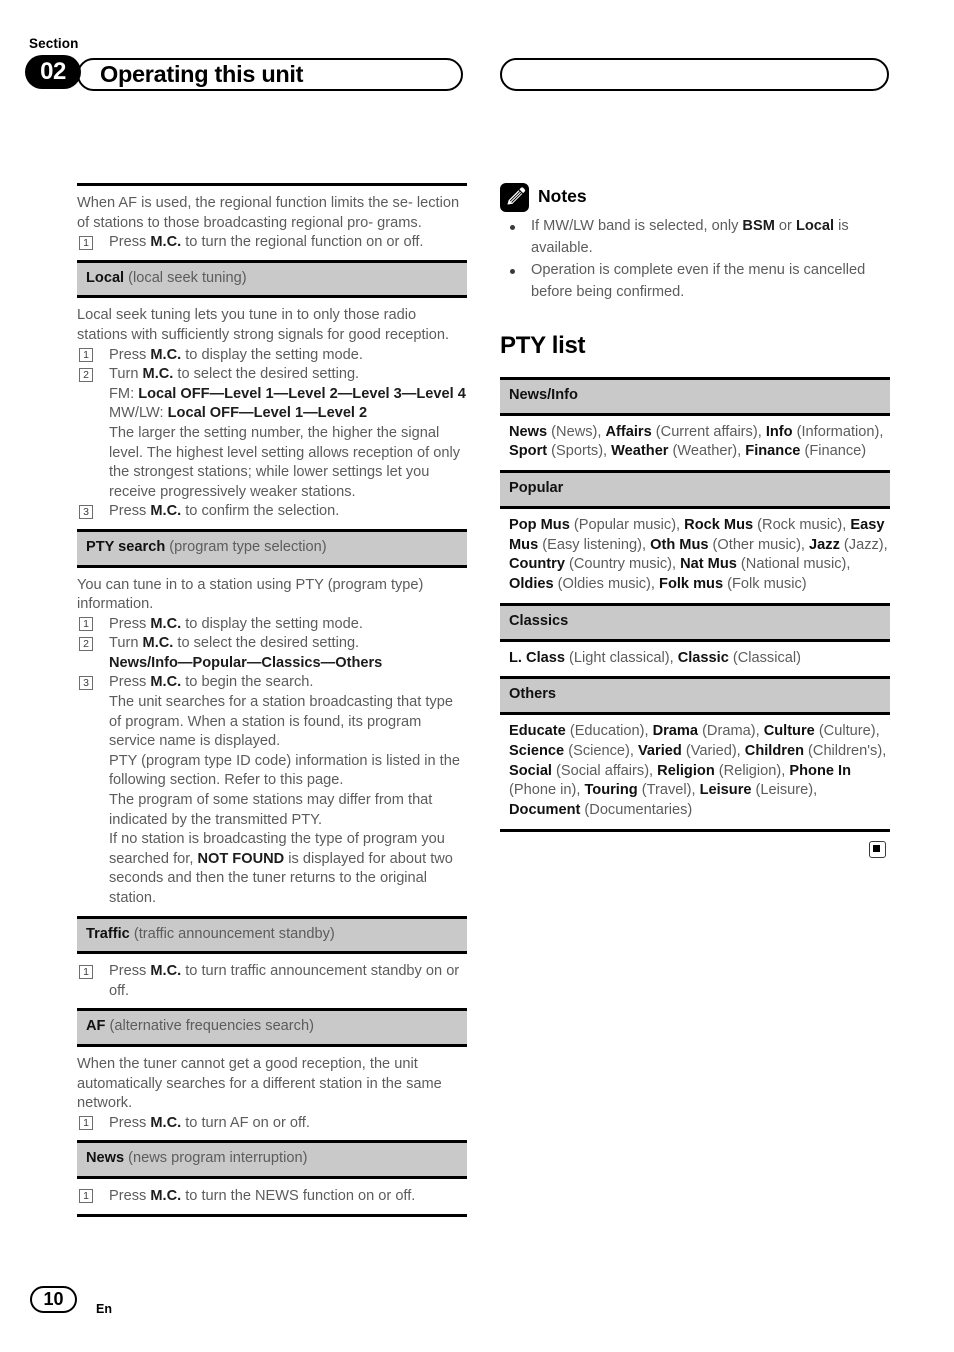 The width and height of the screenshot is (954, 1352). What do you see at coordinates (562, 196) in the screenshot?
I see `notes-title: Notes` at bounding box center [562, 196].